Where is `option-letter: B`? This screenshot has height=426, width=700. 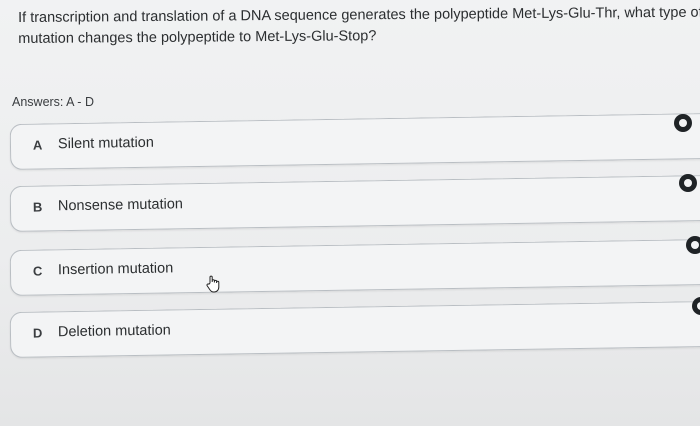
option-letter: B is located at coordinates (37, 207).